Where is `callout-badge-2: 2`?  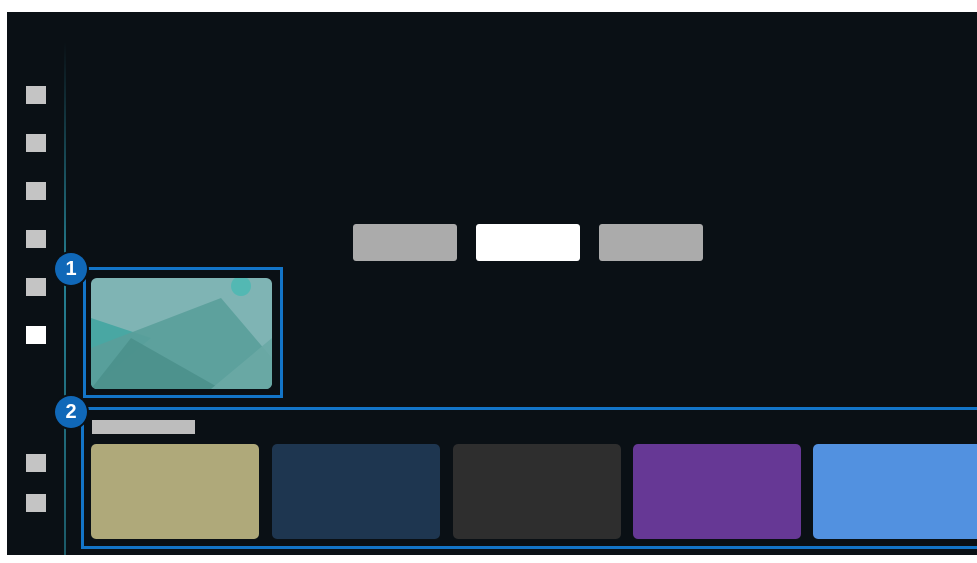
callout-badge-2: 2 is located at coordinates (71, 412).